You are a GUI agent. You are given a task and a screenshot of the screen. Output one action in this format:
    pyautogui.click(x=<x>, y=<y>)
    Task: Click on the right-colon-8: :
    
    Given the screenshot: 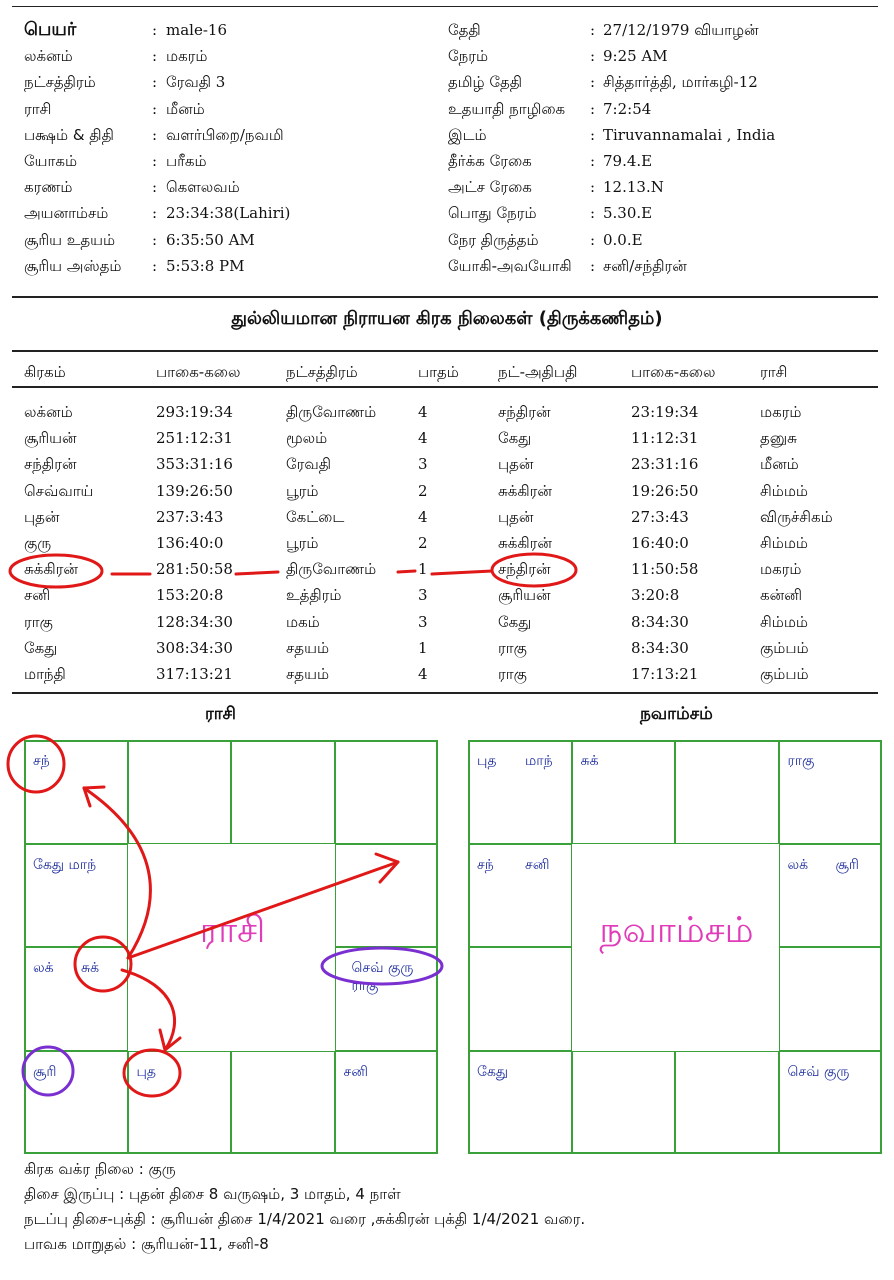 What is the action you would take?
    pyautogui.click(x=593, y=239)
    